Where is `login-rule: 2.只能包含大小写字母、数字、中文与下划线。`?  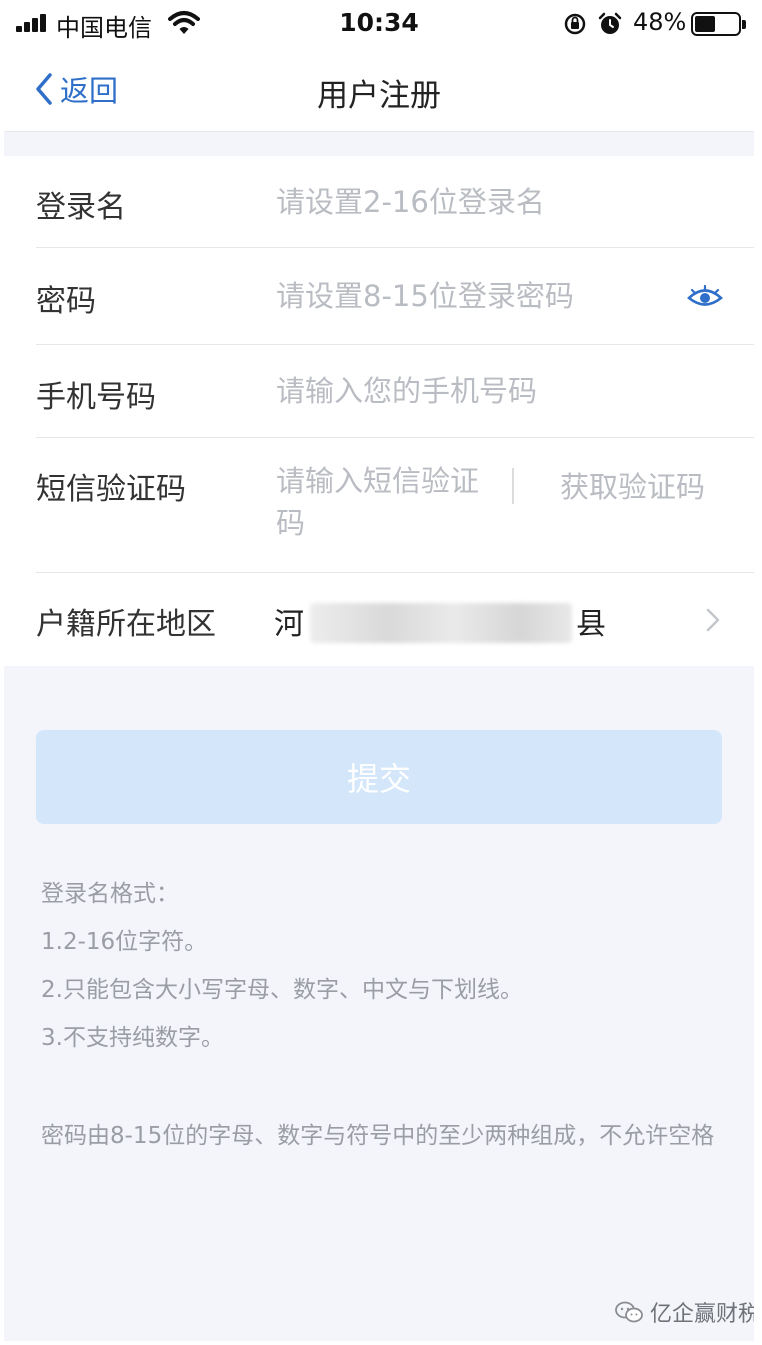
login-rule: 2.只能包含大小写字母、数字、中文与下划线。 is located at coordinates (282, 990).